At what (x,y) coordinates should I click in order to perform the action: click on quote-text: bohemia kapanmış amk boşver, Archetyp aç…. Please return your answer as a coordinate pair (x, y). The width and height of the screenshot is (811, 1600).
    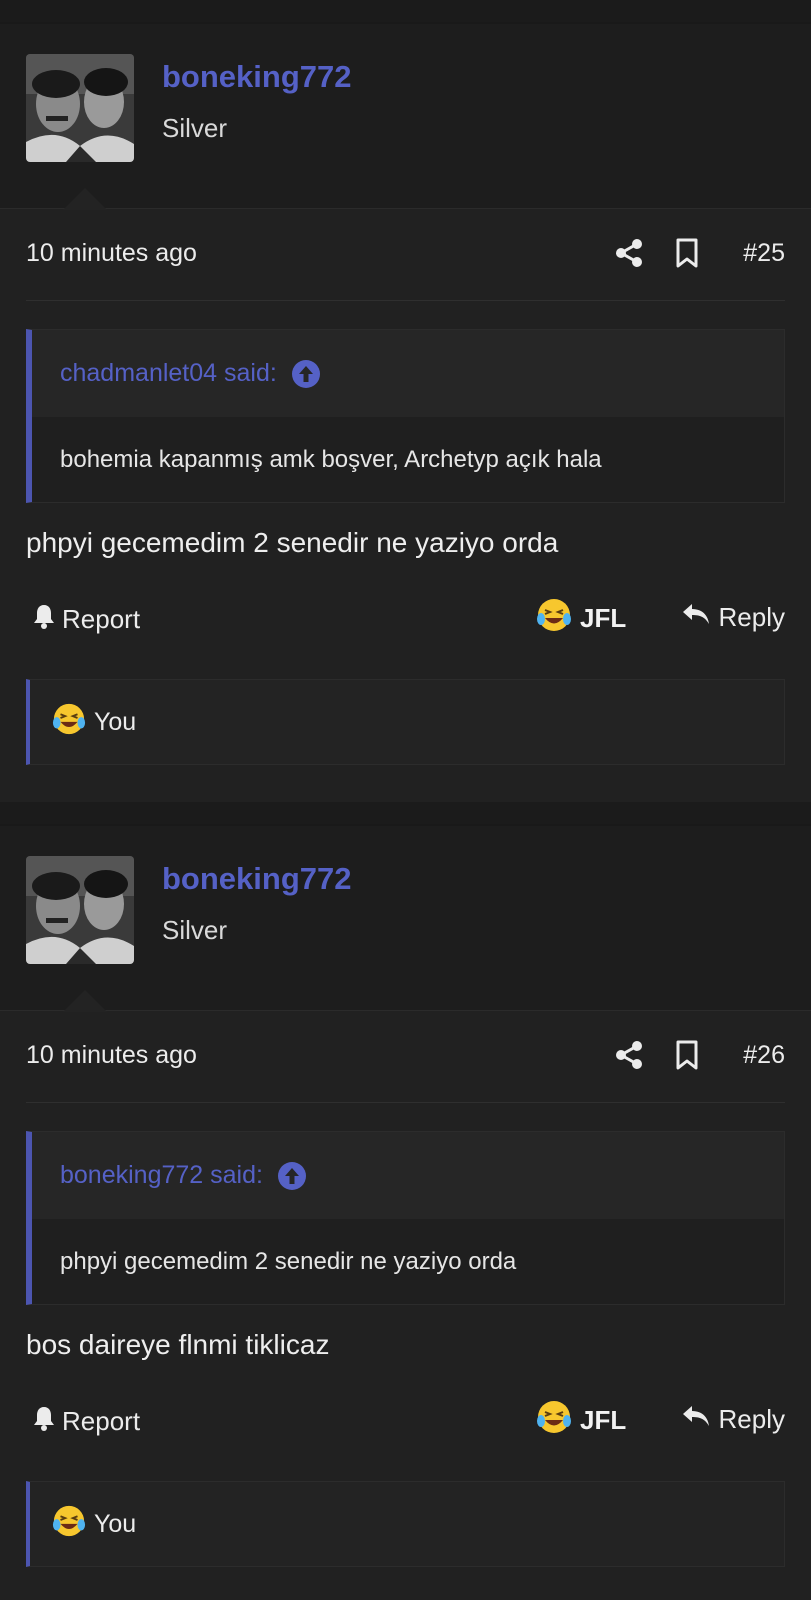
    Looking at the image, I should click on (408, 459).